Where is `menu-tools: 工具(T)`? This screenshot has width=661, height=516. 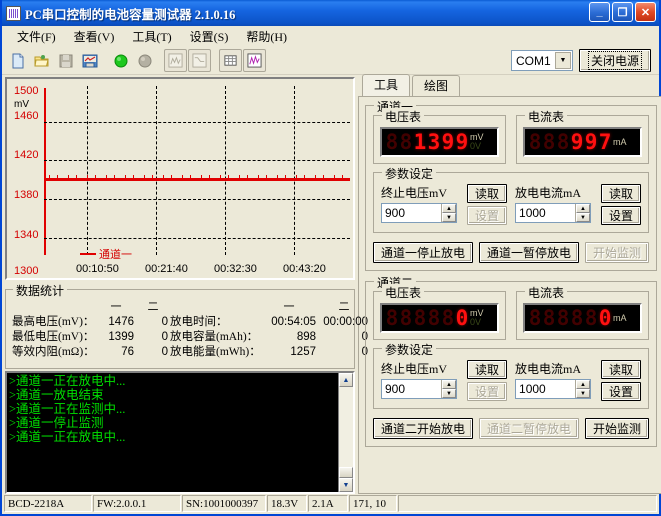
menu-tools: 工具(T) is located at coordinates (151, 36).